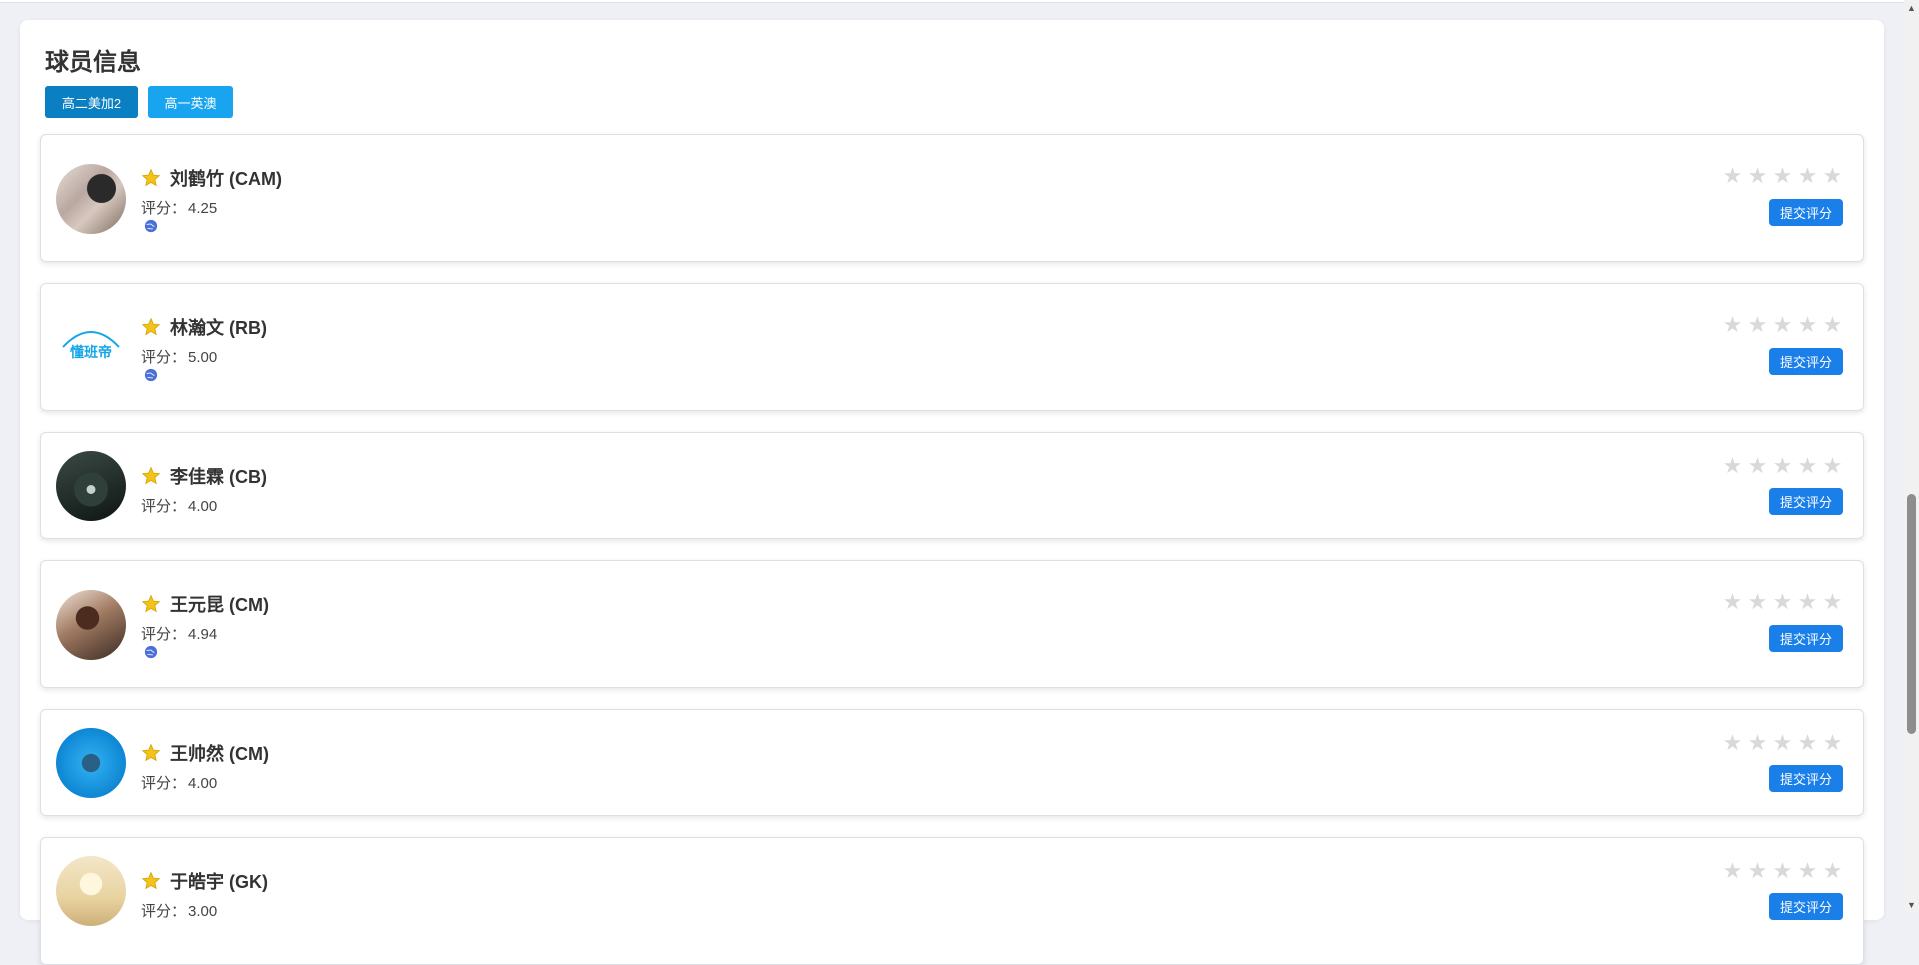 The width and height of the screenshot is (1919, 965). Describe the element at coordinates (952, 347) in the screenshot. I see `player-card: 懂班帝 林瀚文 (RB) 评分： 5.00 ★ ★ ★ ★ ★ 提交评分` at that location.